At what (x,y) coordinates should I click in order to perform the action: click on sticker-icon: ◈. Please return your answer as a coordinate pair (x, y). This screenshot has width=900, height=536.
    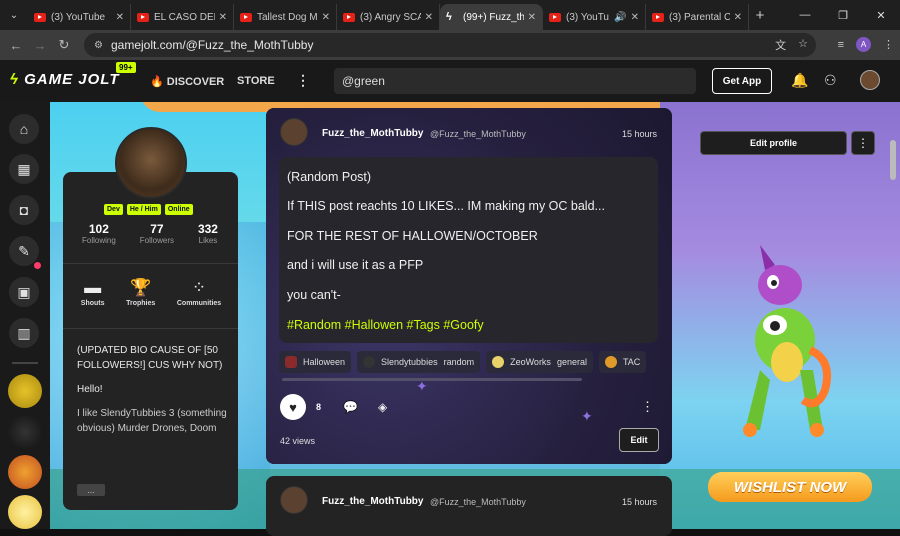
    Looking at the image, I should click on (382, 407).